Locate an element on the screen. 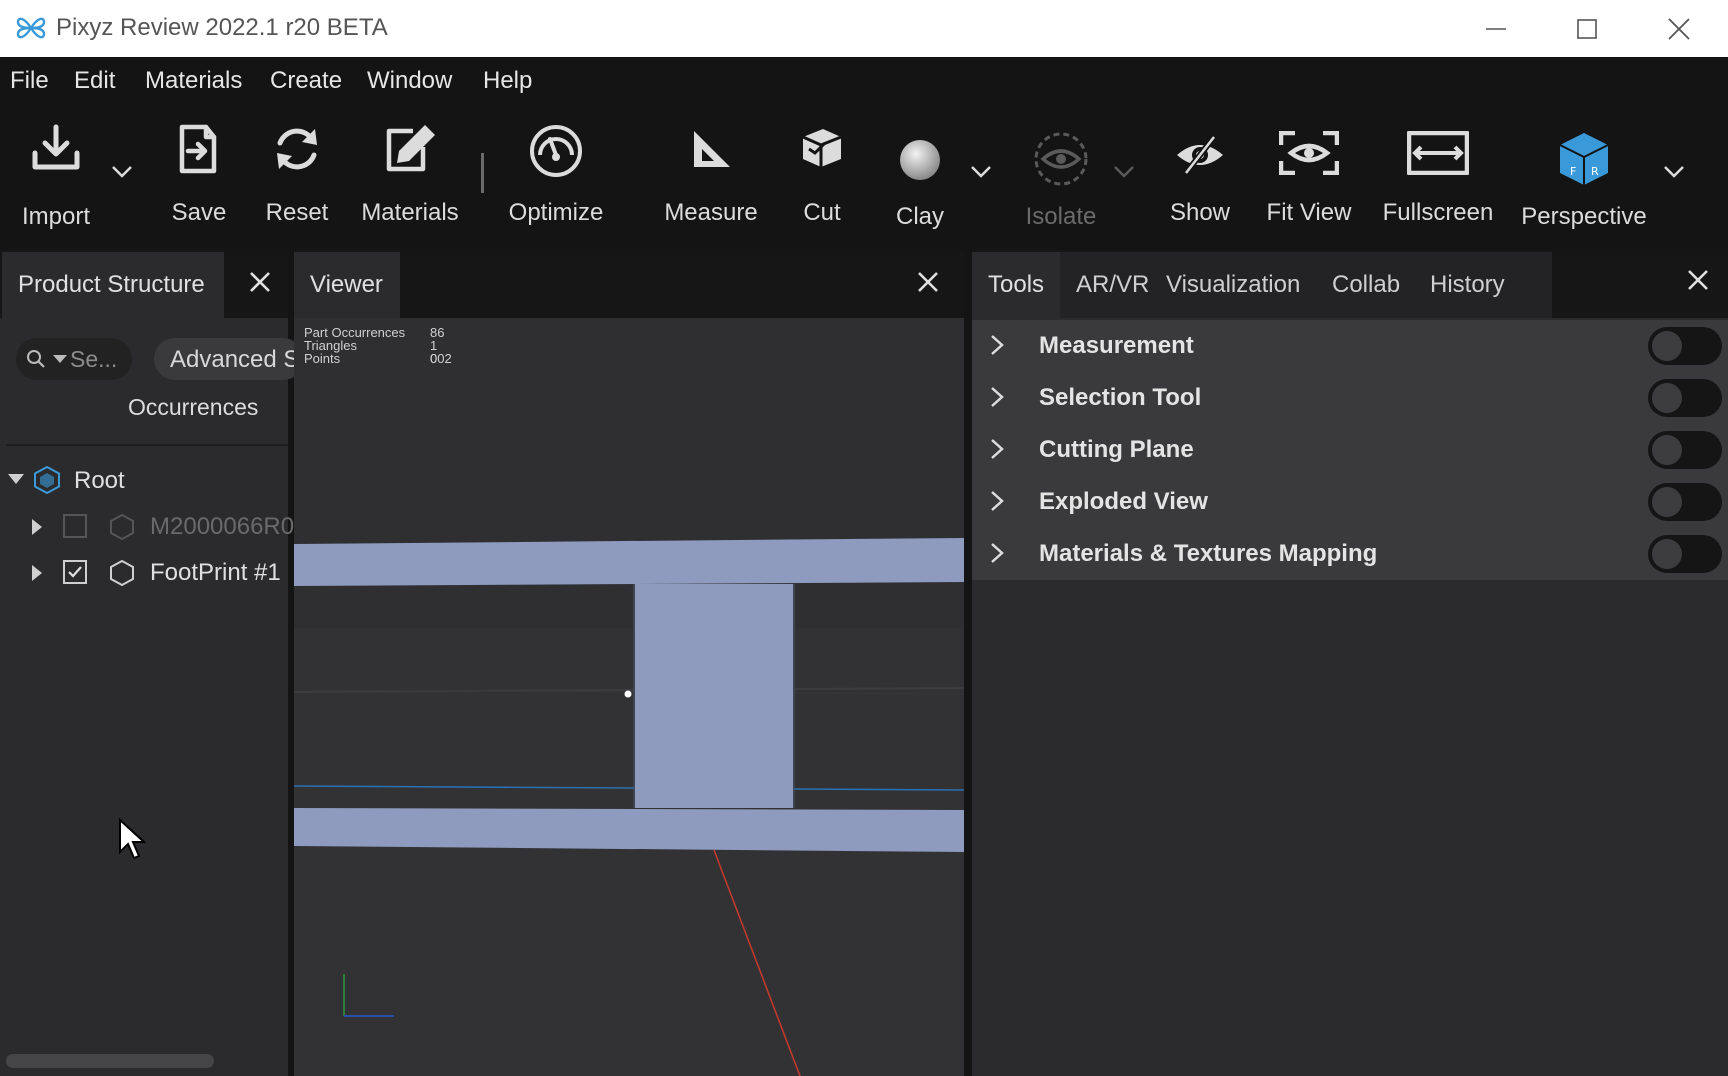 Image resolution: width=1728 pixels, height=1076 pixels. maximize-button is located at coordinates (1587, 28).